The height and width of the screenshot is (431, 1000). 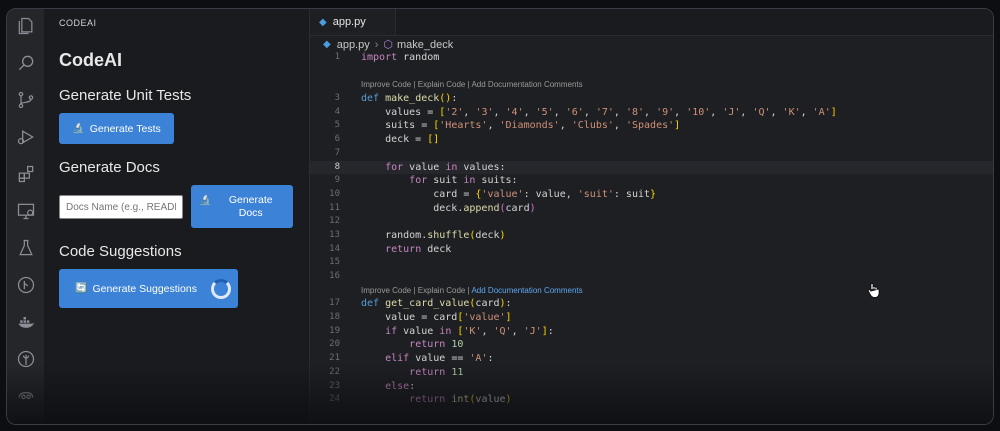 What do you see at coordinates (411, 359) in the screenshot?
I see `code-line: 21 elif value == 'A':` at bounding box center [411, 359].